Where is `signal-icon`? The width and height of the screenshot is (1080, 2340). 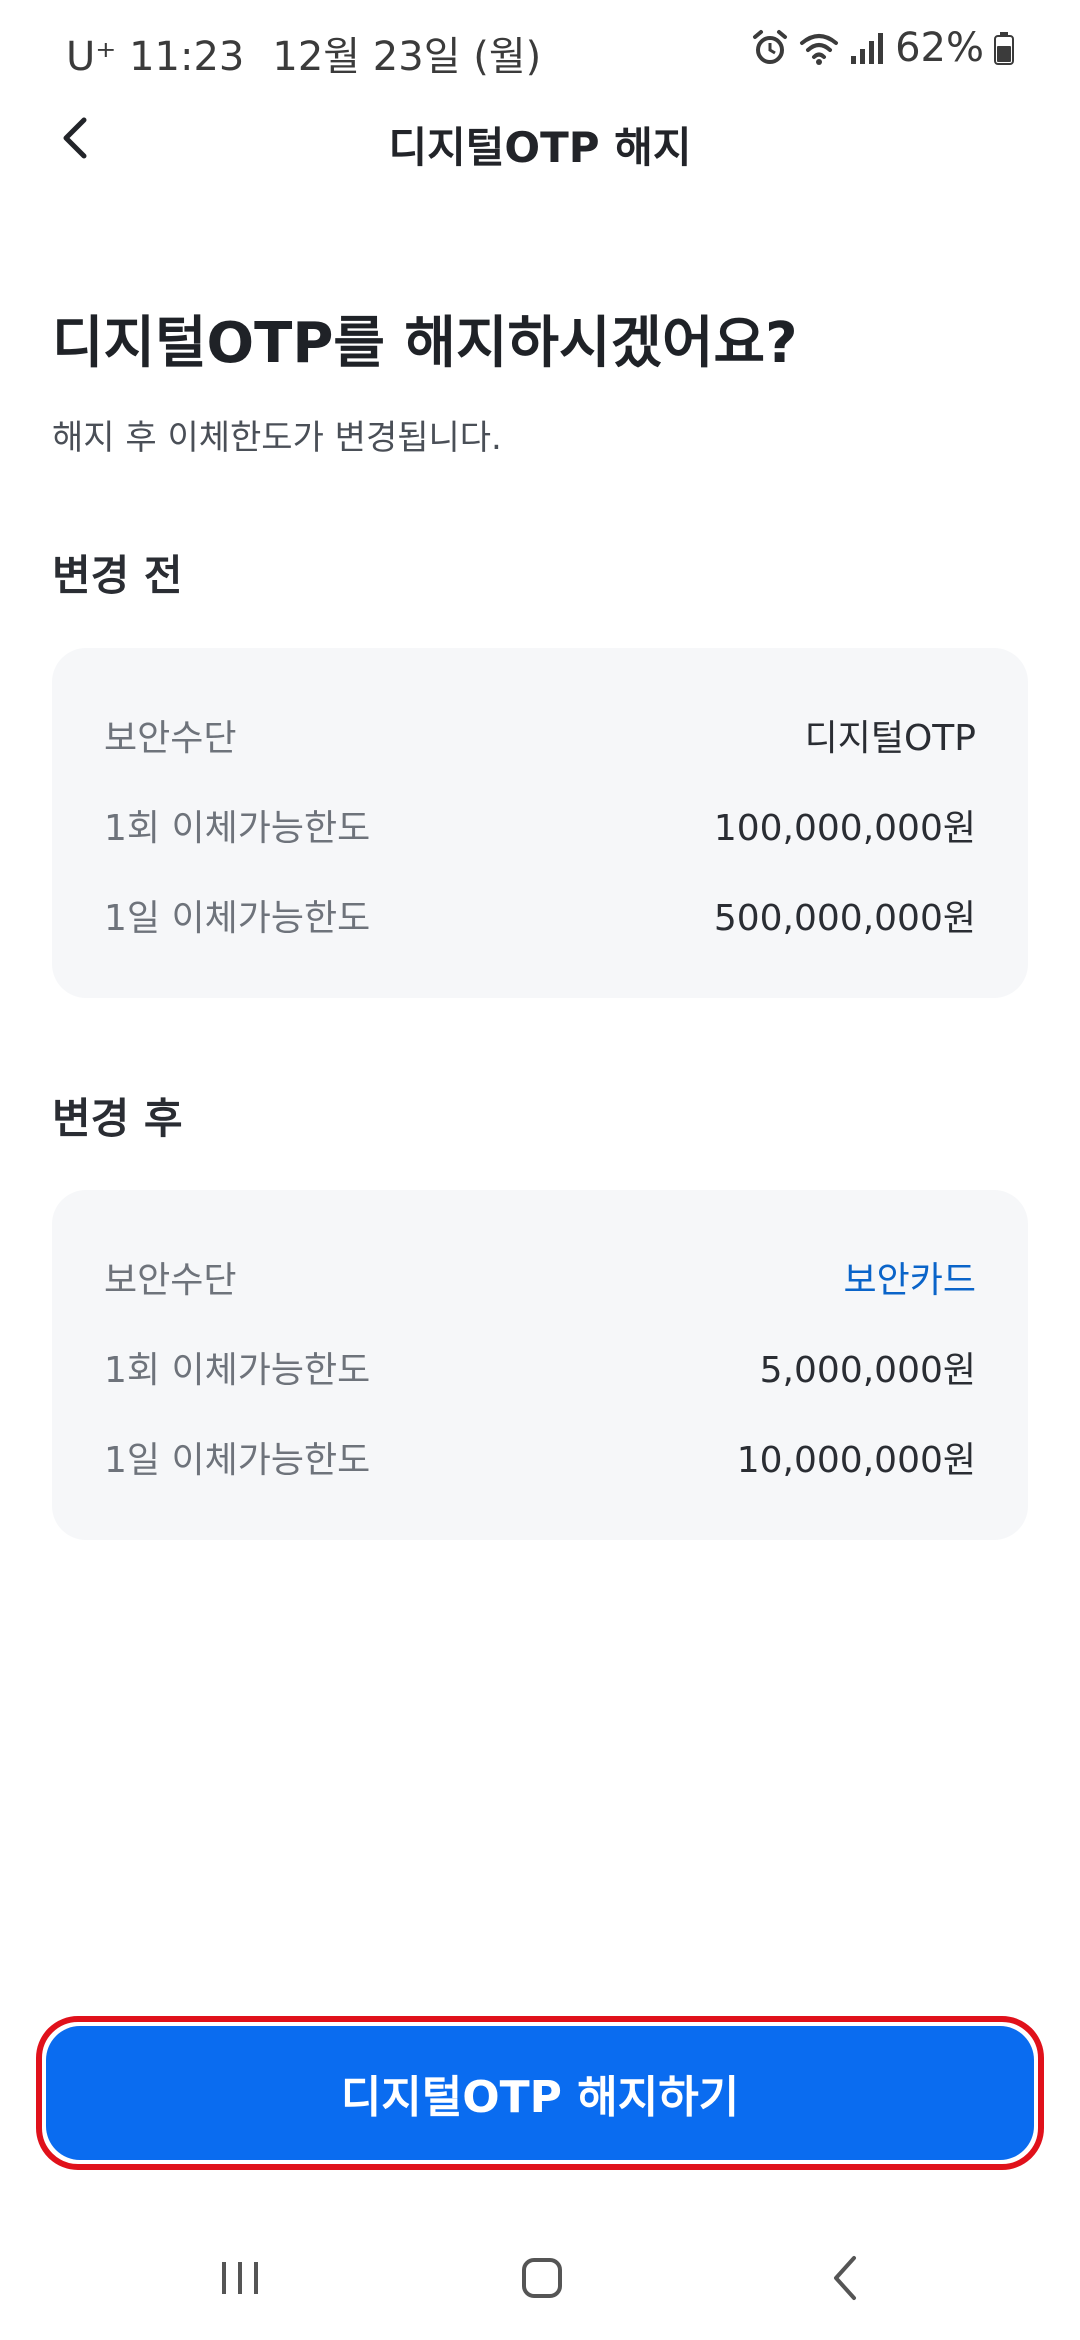 signal-icon is located at coordinates (867, 48).